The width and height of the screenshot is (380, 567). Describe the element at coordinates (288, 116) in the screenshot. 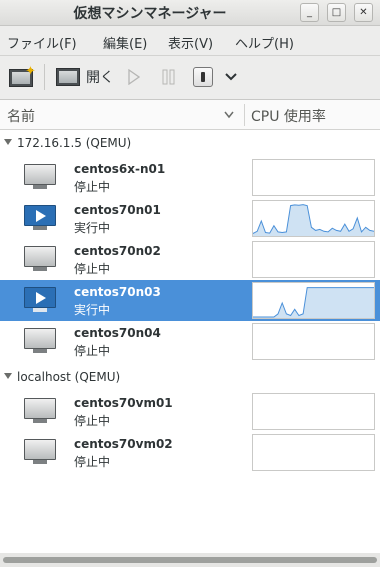

I see `column-cpu-header: CPU 使用率` at that location.